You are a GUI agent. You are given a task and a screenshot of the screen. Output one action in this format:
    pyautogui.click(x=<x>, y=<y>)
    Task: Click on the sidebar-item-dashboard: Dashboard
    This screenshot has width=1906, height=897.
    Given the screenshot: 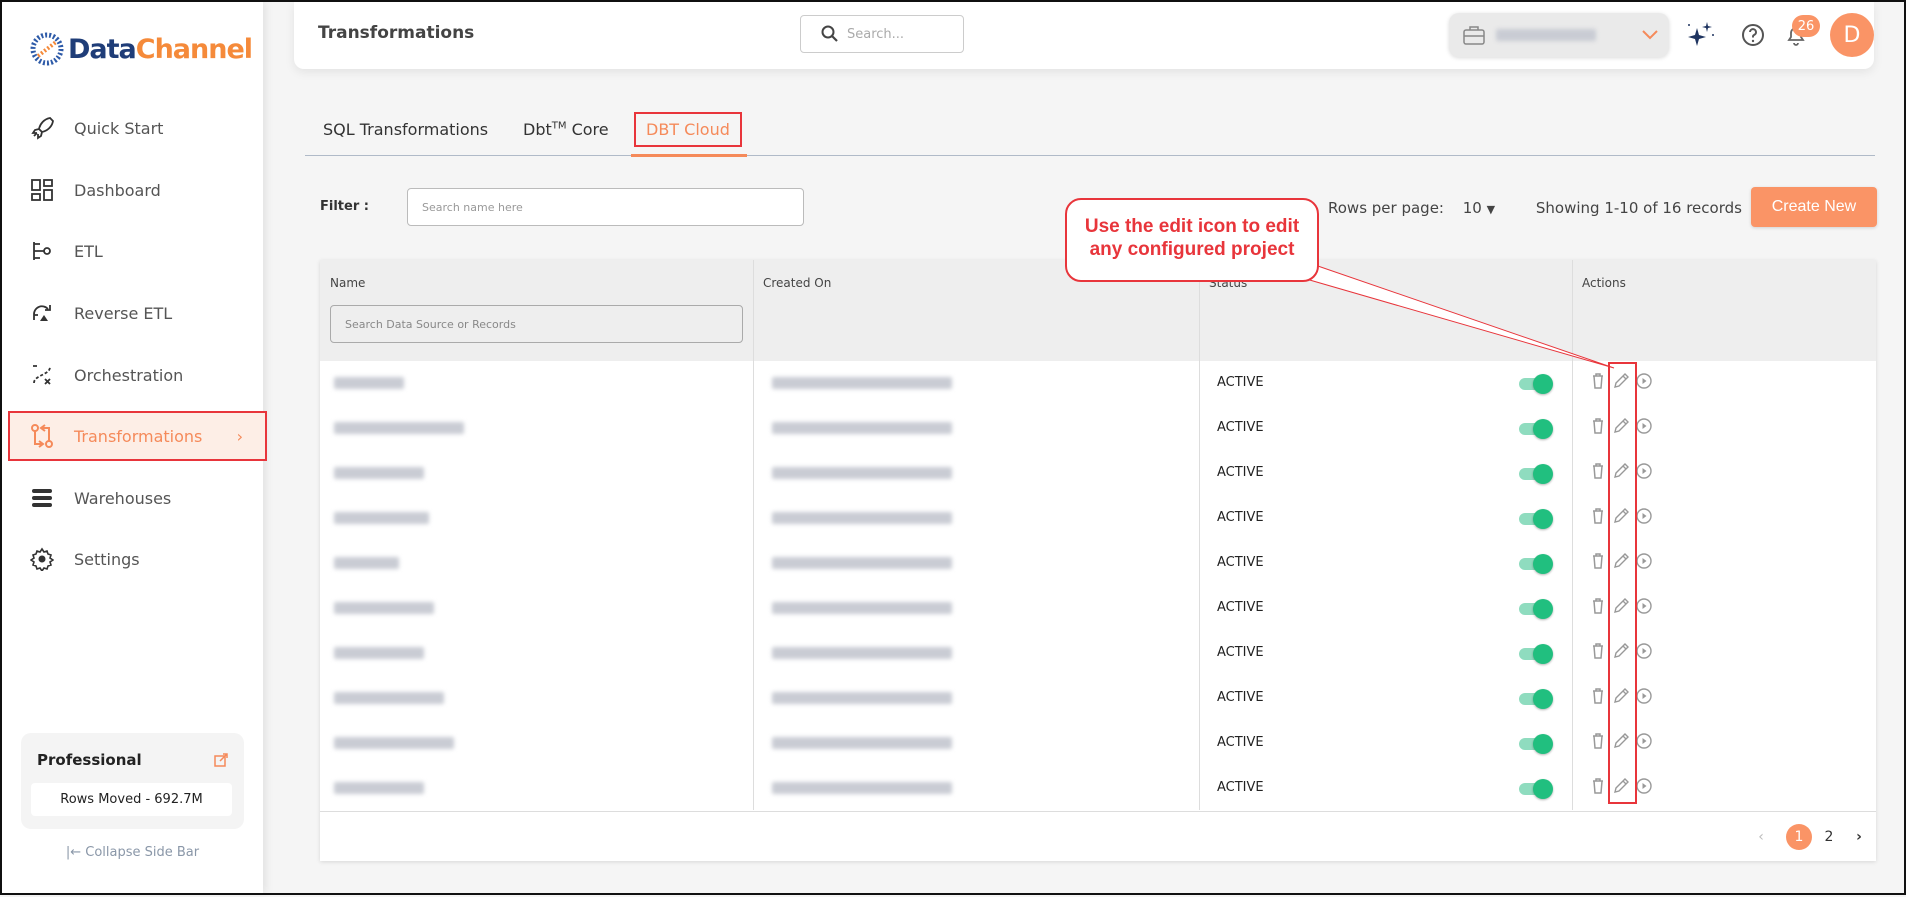 What is the action you would take?
    pyautogui.click(x=132, y=190)
    